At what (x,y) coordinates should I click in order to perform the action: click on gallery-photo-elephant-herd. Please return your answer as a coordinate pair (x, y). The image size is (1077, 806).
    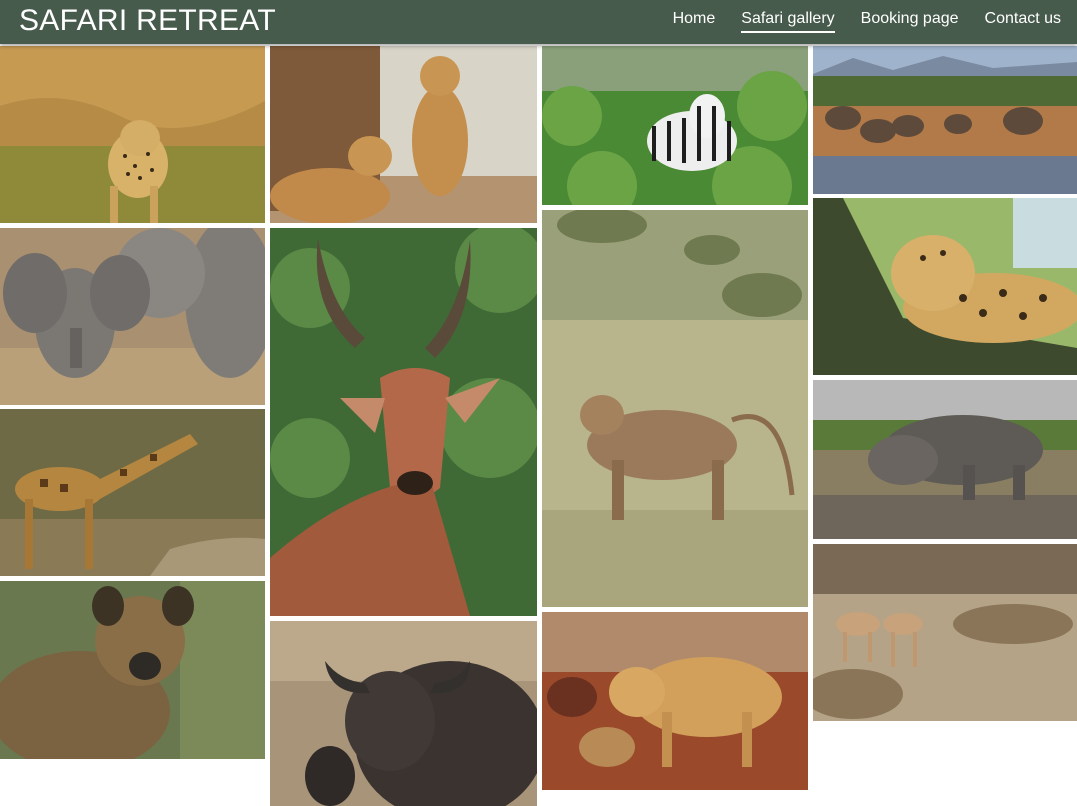
    Looking at the image, I should click on (945, 120).